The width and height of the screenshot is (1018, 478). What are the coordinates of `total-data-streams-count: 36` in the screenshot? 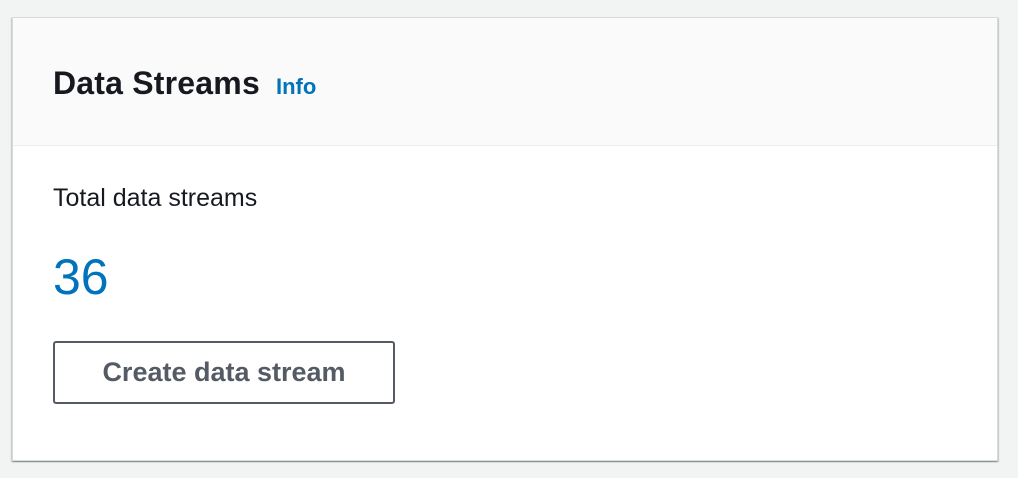 It's located at (81, 277).